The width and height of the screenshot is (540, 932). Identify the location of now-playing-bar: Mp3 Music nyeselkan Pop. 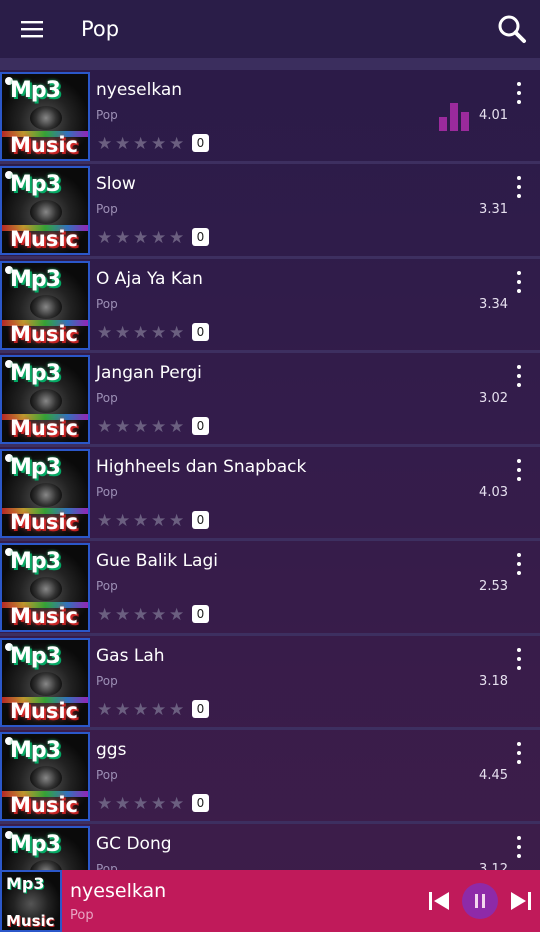
(270, 901).